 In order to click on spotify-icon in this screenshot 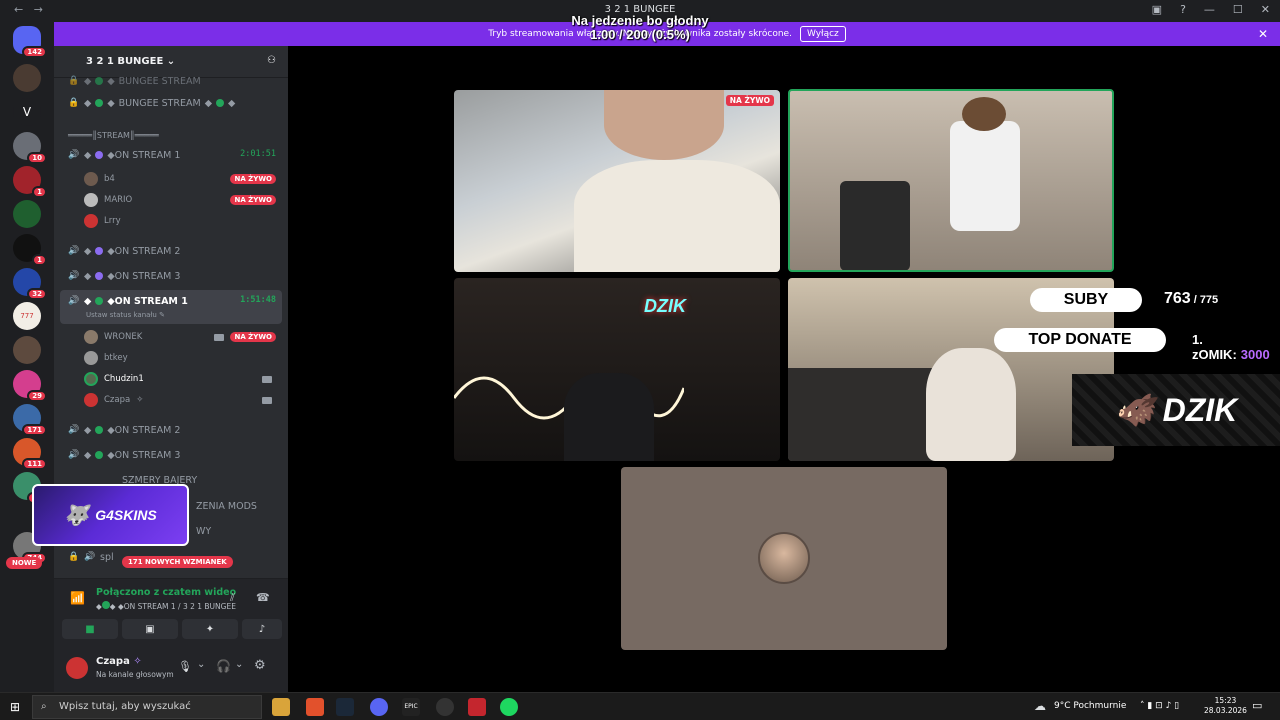, I will do `click(509, 707)`.